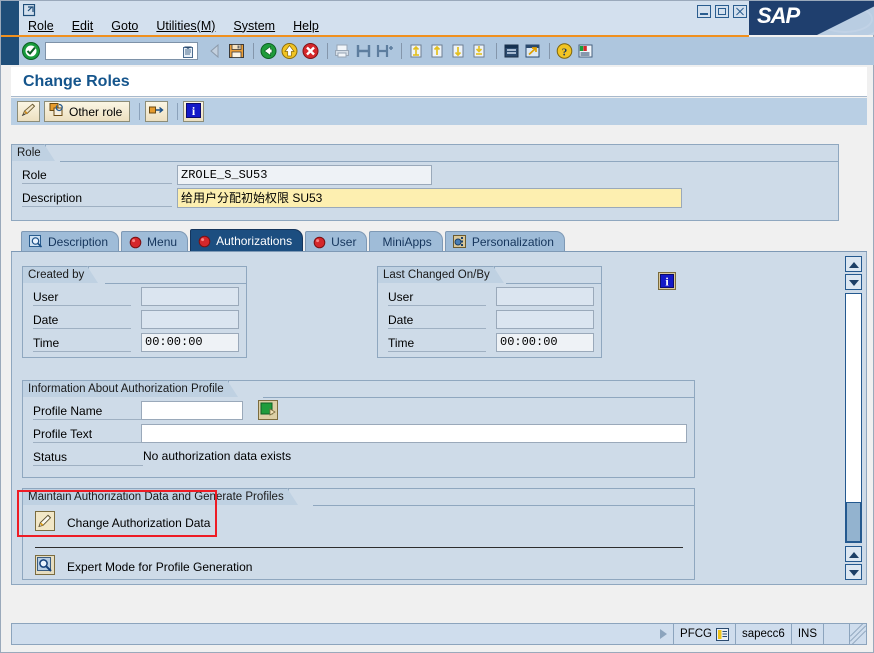 Image resolution: width=874 pixels, height=653 pixels. Describe the element at coordinates (254, 26) in the screenshot. I see `menu-item-system: System` at that location.